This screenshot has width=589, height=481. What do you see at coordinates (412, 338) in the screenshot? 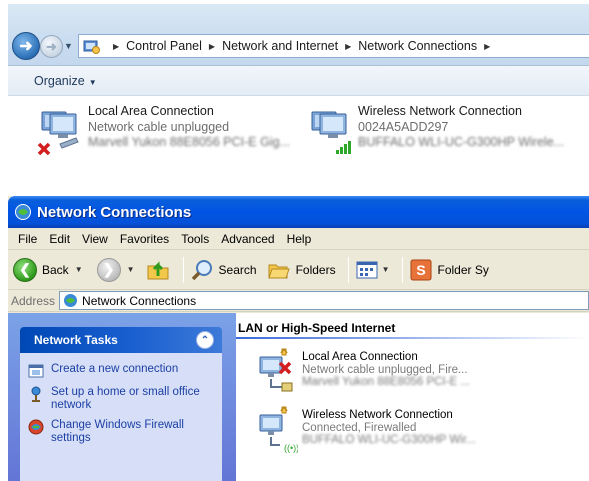
I see `group-divider` at bounding box center [412, 338].